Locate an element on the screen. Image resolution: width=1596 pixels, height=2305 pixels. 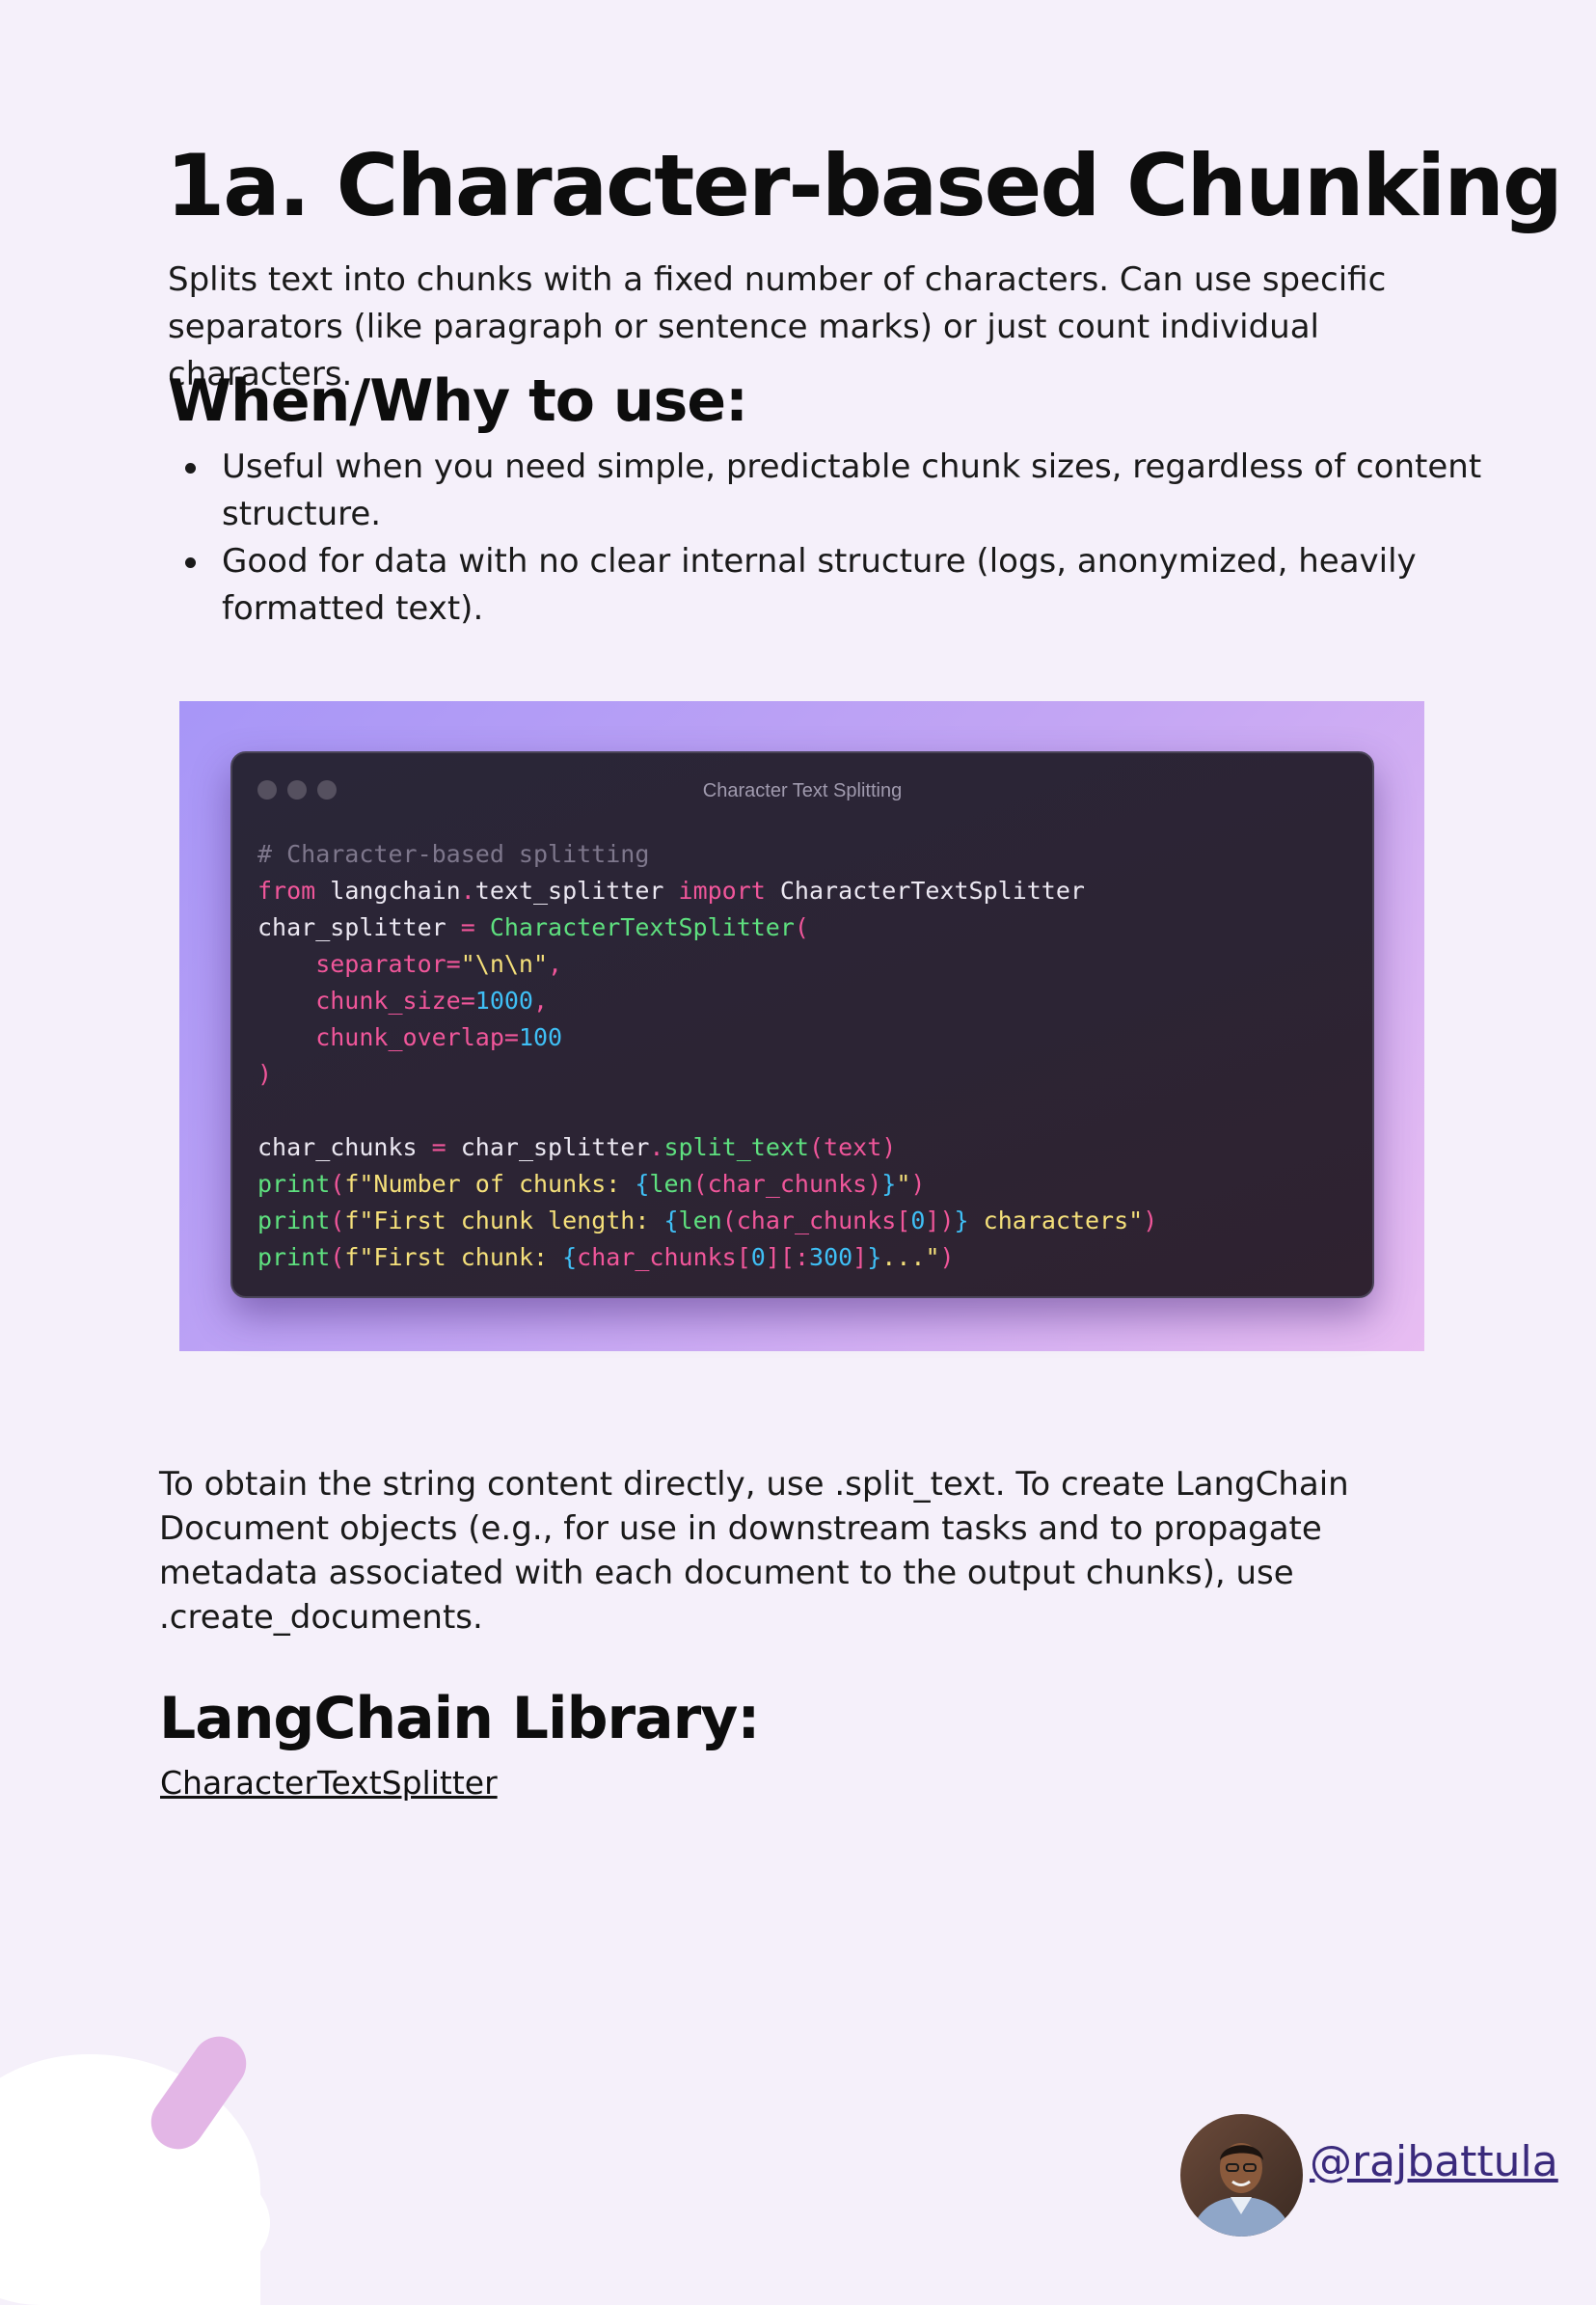
author-handle-link: @rajbattula is located at coordinates (1434, 2162).